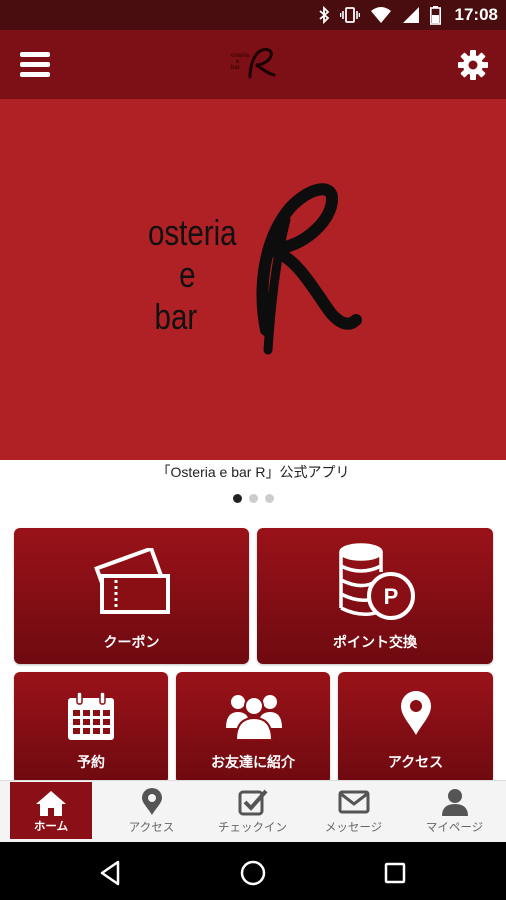  I want to click on access-label: アクセス, so click(415, 763).